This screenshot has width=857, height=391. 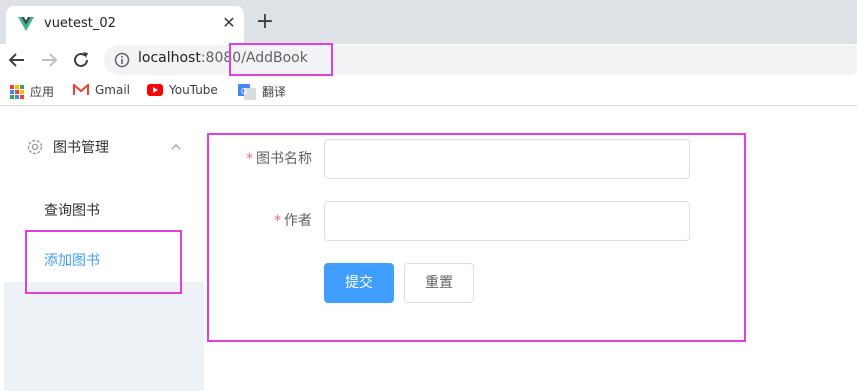 I want to click on tab-close-icon: ✕, so click(x=229, y=23).